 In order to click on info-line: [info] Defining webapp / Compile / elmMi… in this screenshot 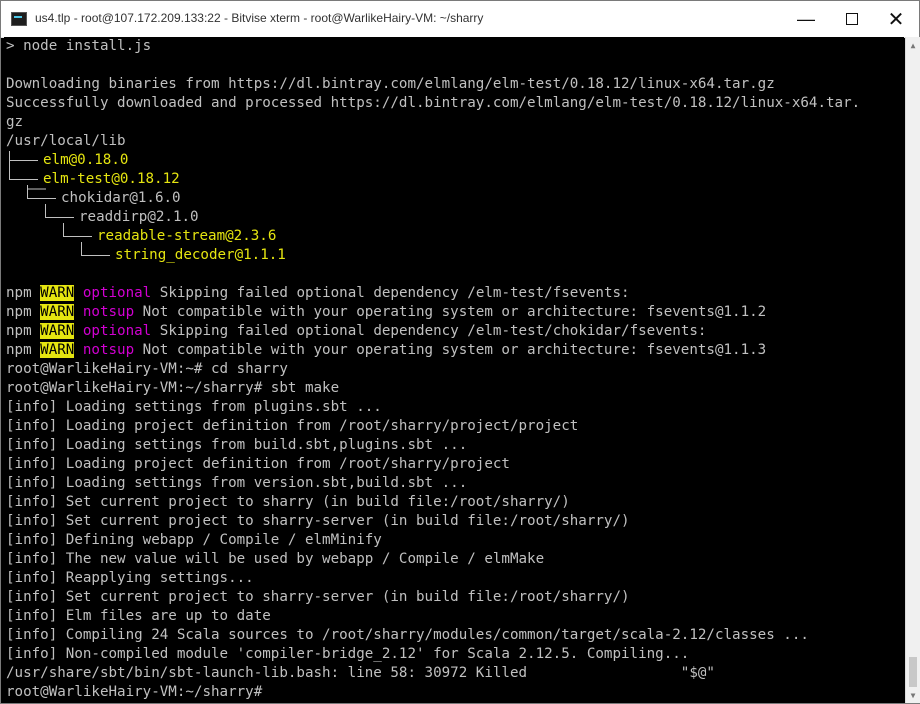, I will do `click(194, 540)`.